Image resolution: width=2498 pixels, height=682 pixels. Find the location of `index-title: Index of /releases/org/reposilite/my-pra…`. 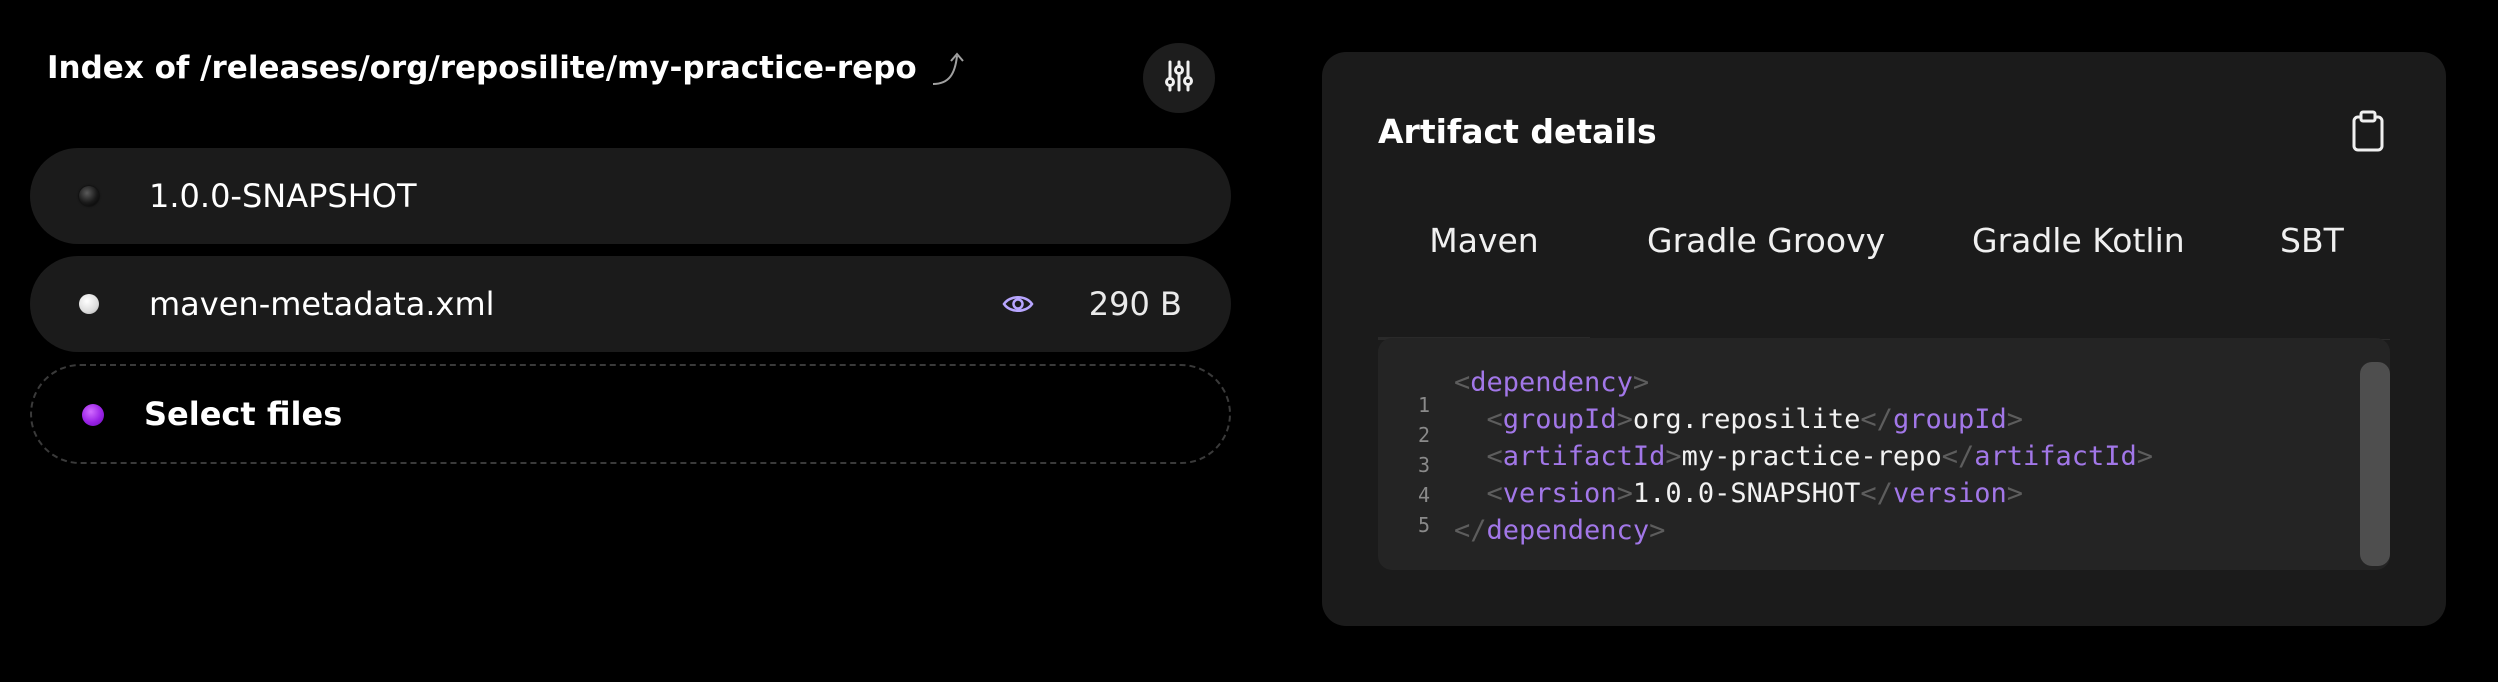

index-title: Index of /releases/org/reposilite/my-pra… is located at coordinates (482, 68).